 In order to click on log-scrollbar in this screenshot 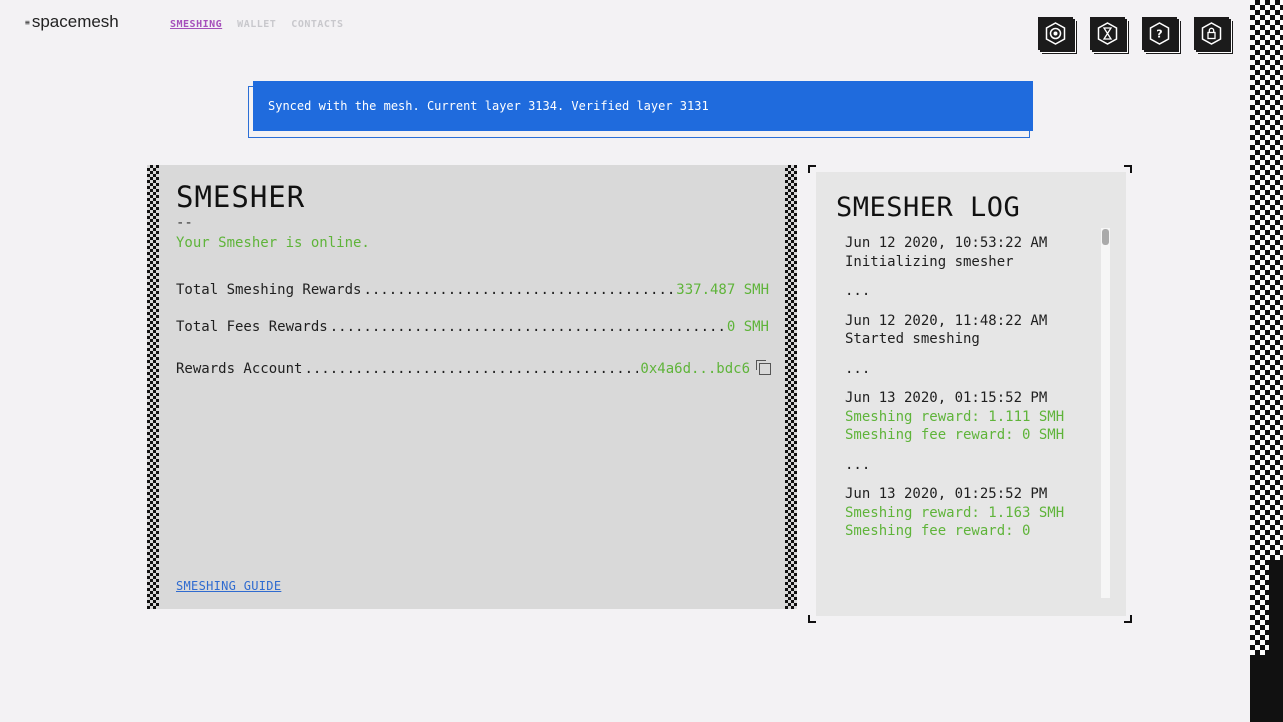, I will do `click(1105, 413)`.